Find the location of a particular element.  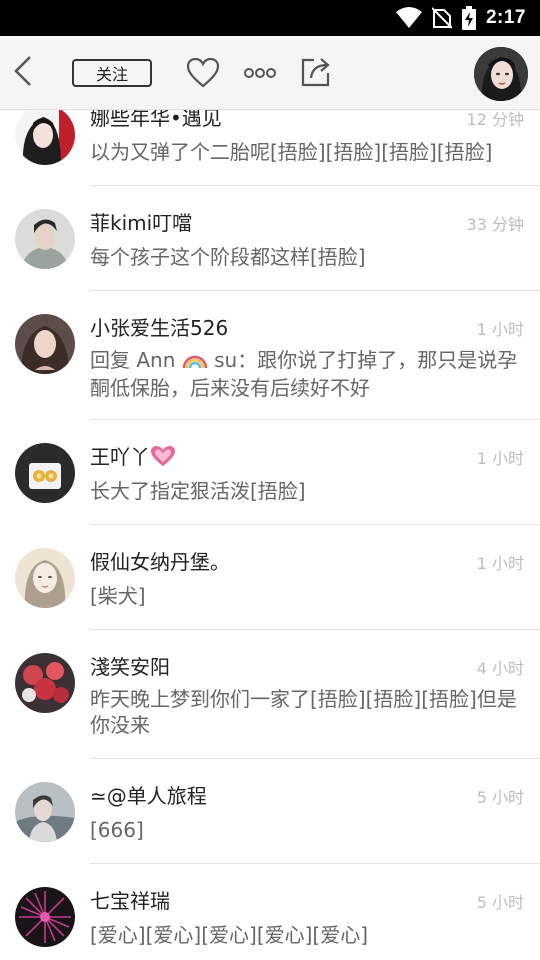

comment-text: 昨天晚上梦到你们一家了[捂脸][捂脸][捂脸]但是你没来 is located at coordinates (303, 712).